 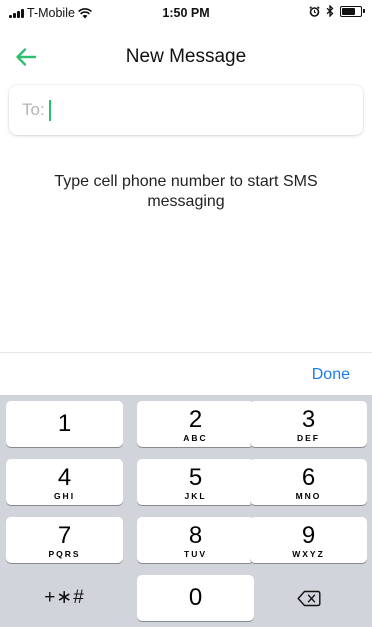 I want to click on nav-bar: New Message, so click(x=186, y=57).